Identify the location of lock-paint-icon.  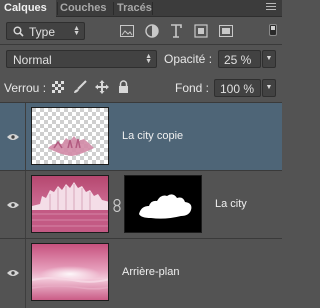
(80, 87).